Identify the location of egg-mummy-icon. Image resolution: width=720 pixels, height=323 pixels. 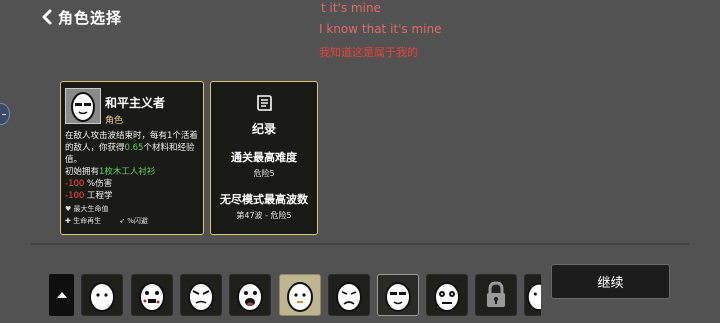
(447, 297).